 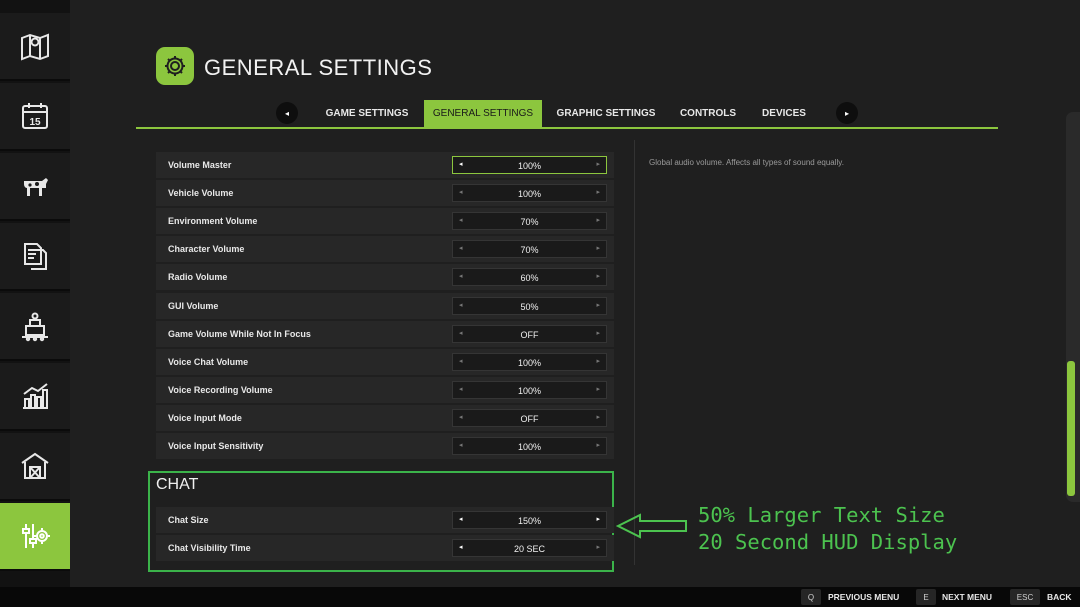 What do you see at coordinates (967, 597) in the screenshot?
I see `next-menu-button: NEXT MENU` at bounding box center [967, 597].